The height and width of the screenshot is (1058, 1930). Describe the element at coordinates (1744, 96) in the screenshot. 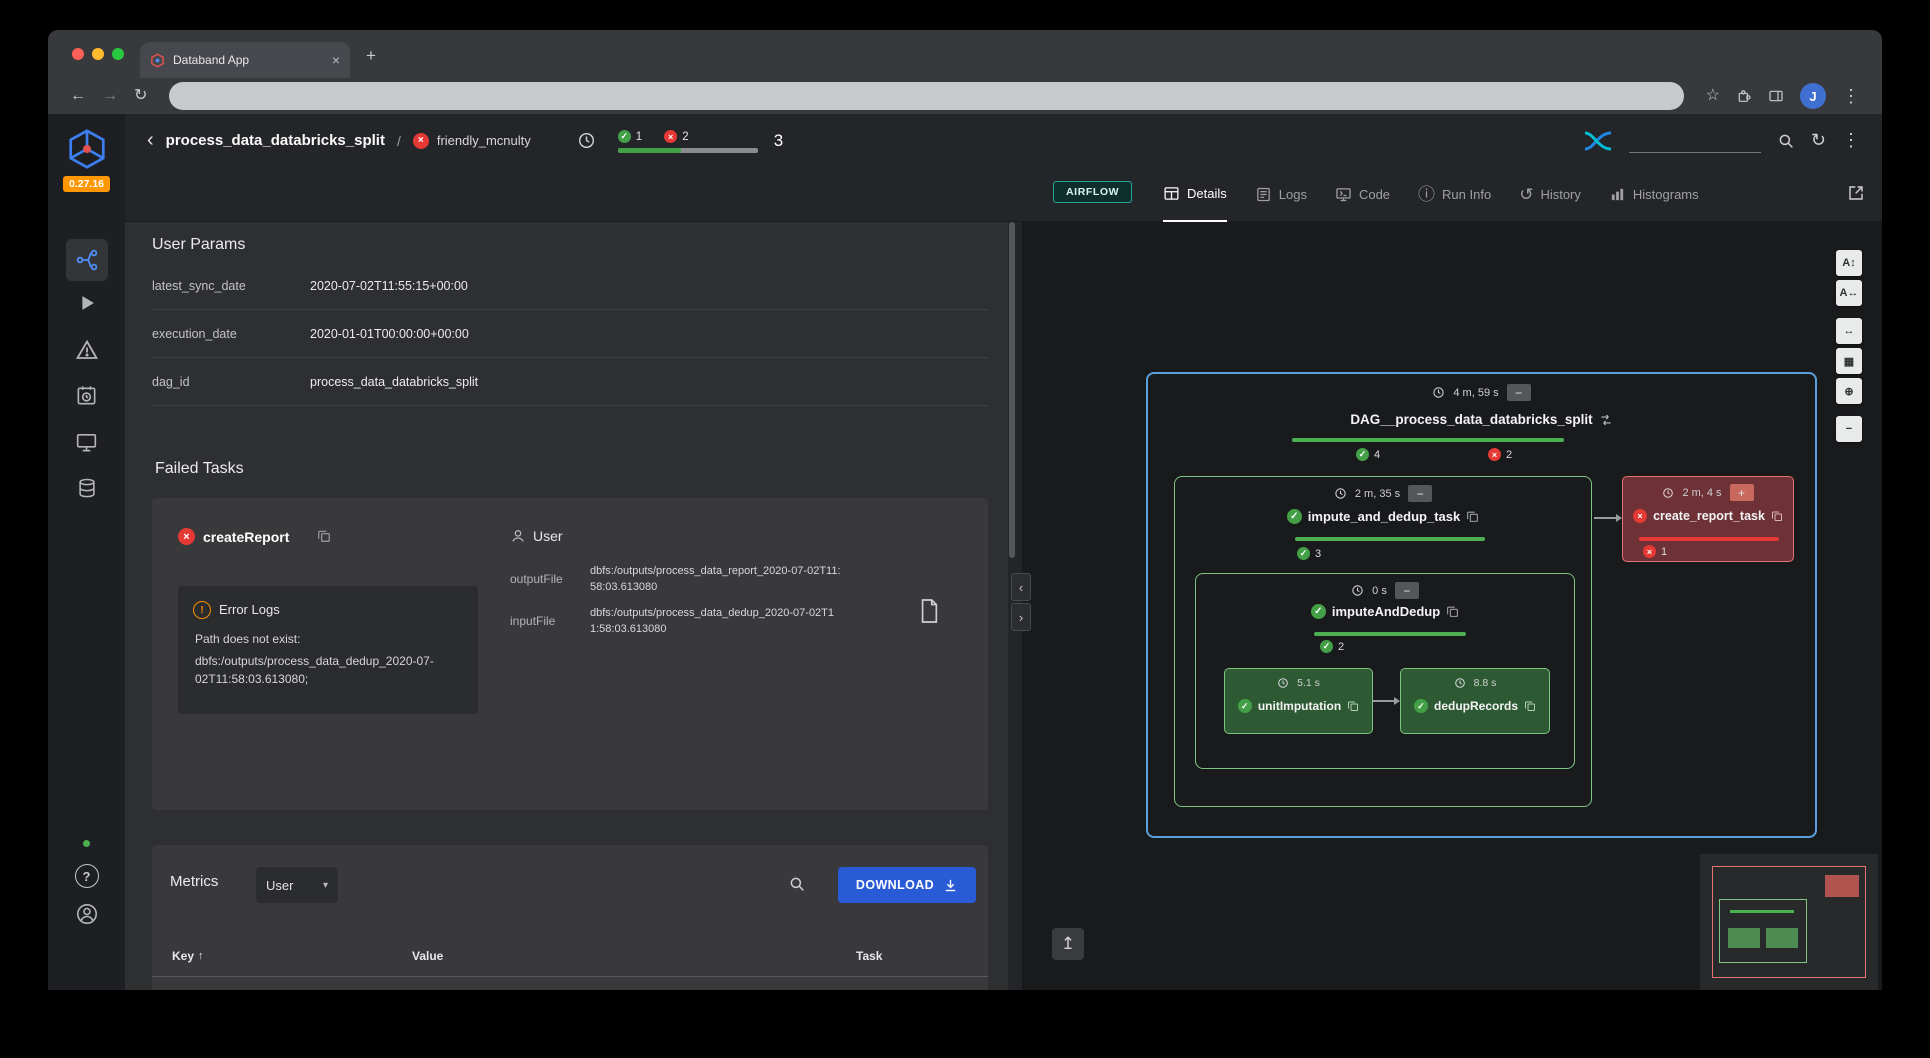

I see `extensions-puzzle-icon` at that location.